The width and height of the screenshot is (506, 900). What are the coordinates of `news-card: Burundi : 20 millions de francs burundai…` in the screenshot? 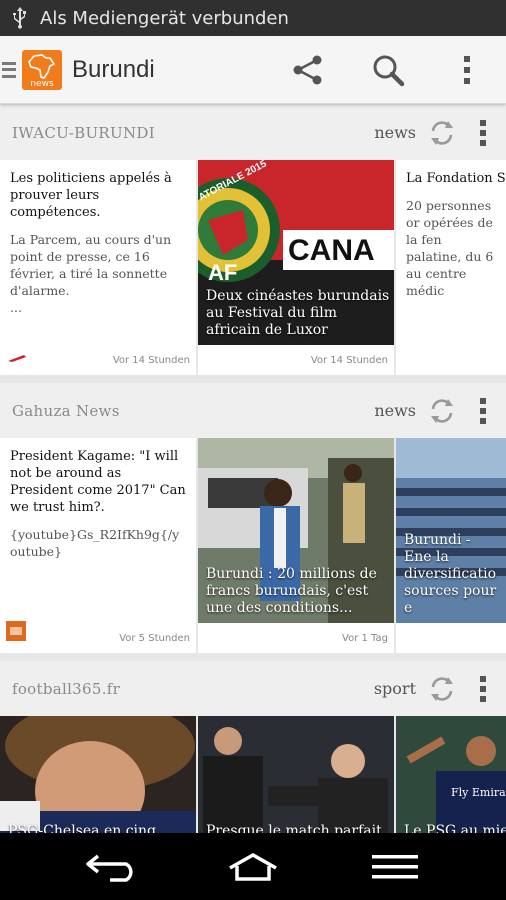 It's located at (296, 545).